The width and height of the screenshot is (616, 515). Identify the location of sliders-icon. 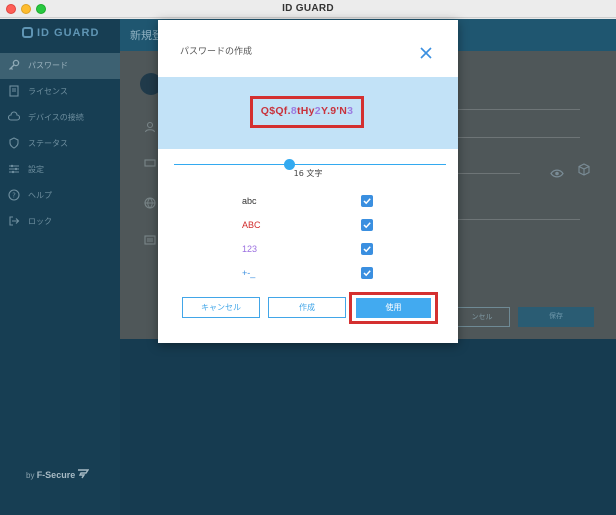
(14, 169).